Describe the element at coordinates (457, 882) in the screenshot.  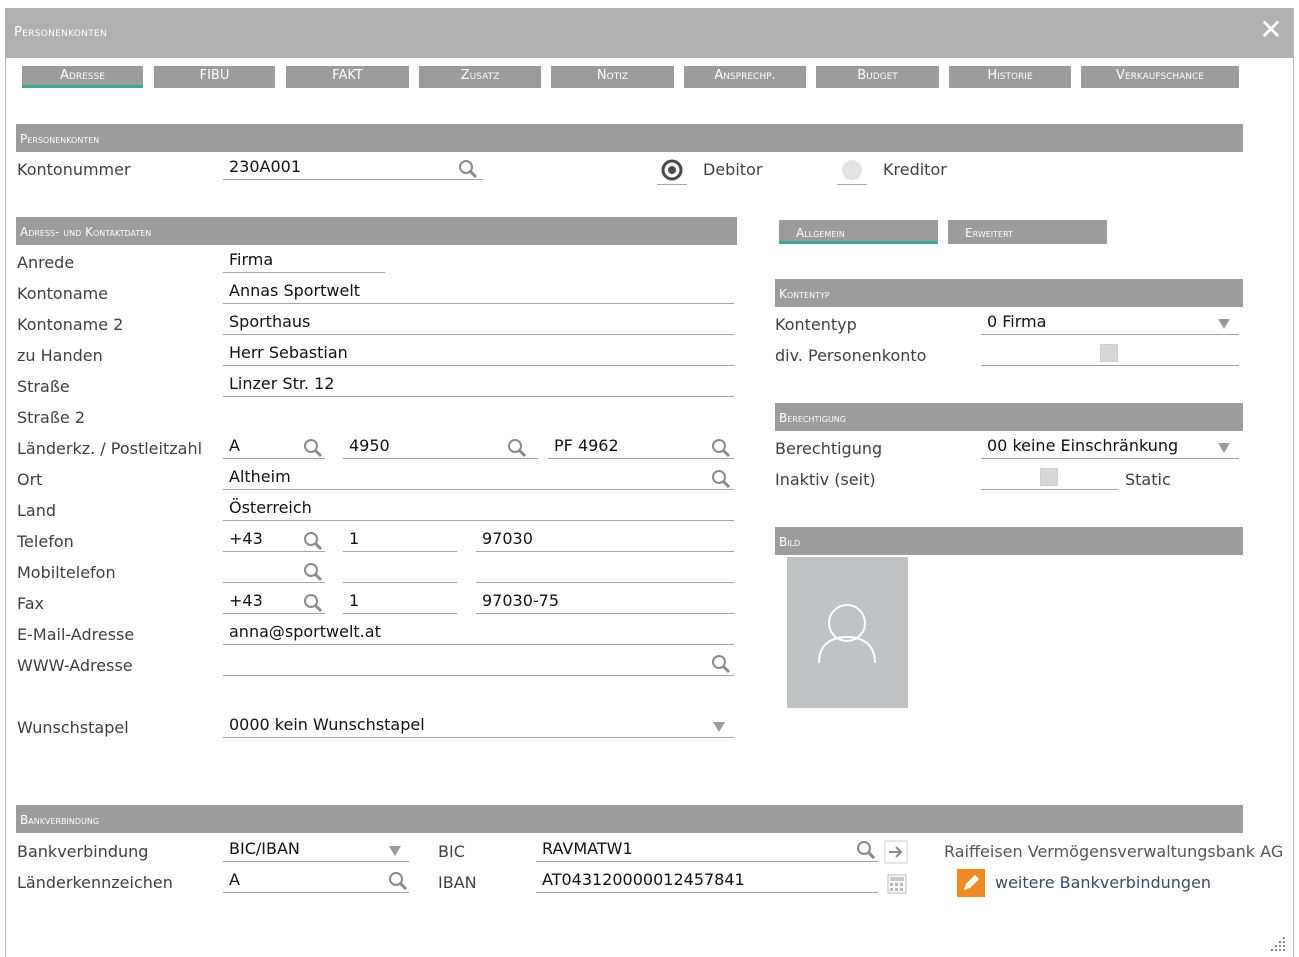
I see `iban-label: IBAN` at that location.